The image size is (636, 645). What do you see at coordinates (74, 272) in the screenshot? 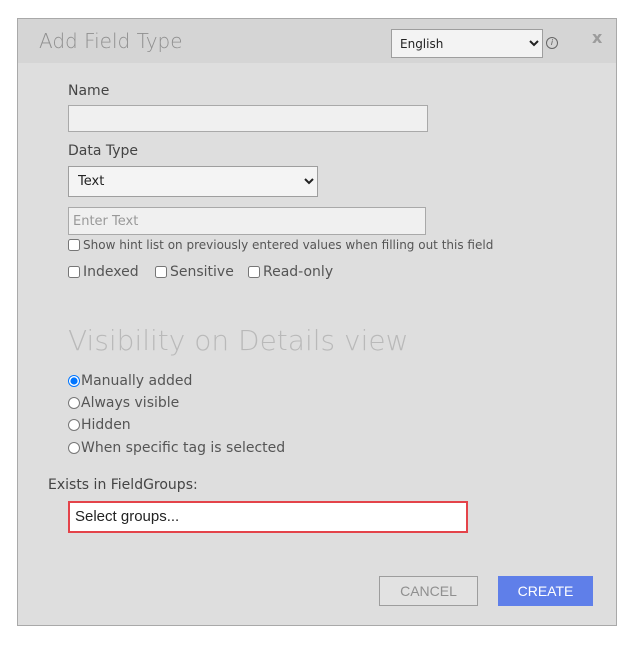
I see `indexed-checkbox` at bounding box center [74, 272].